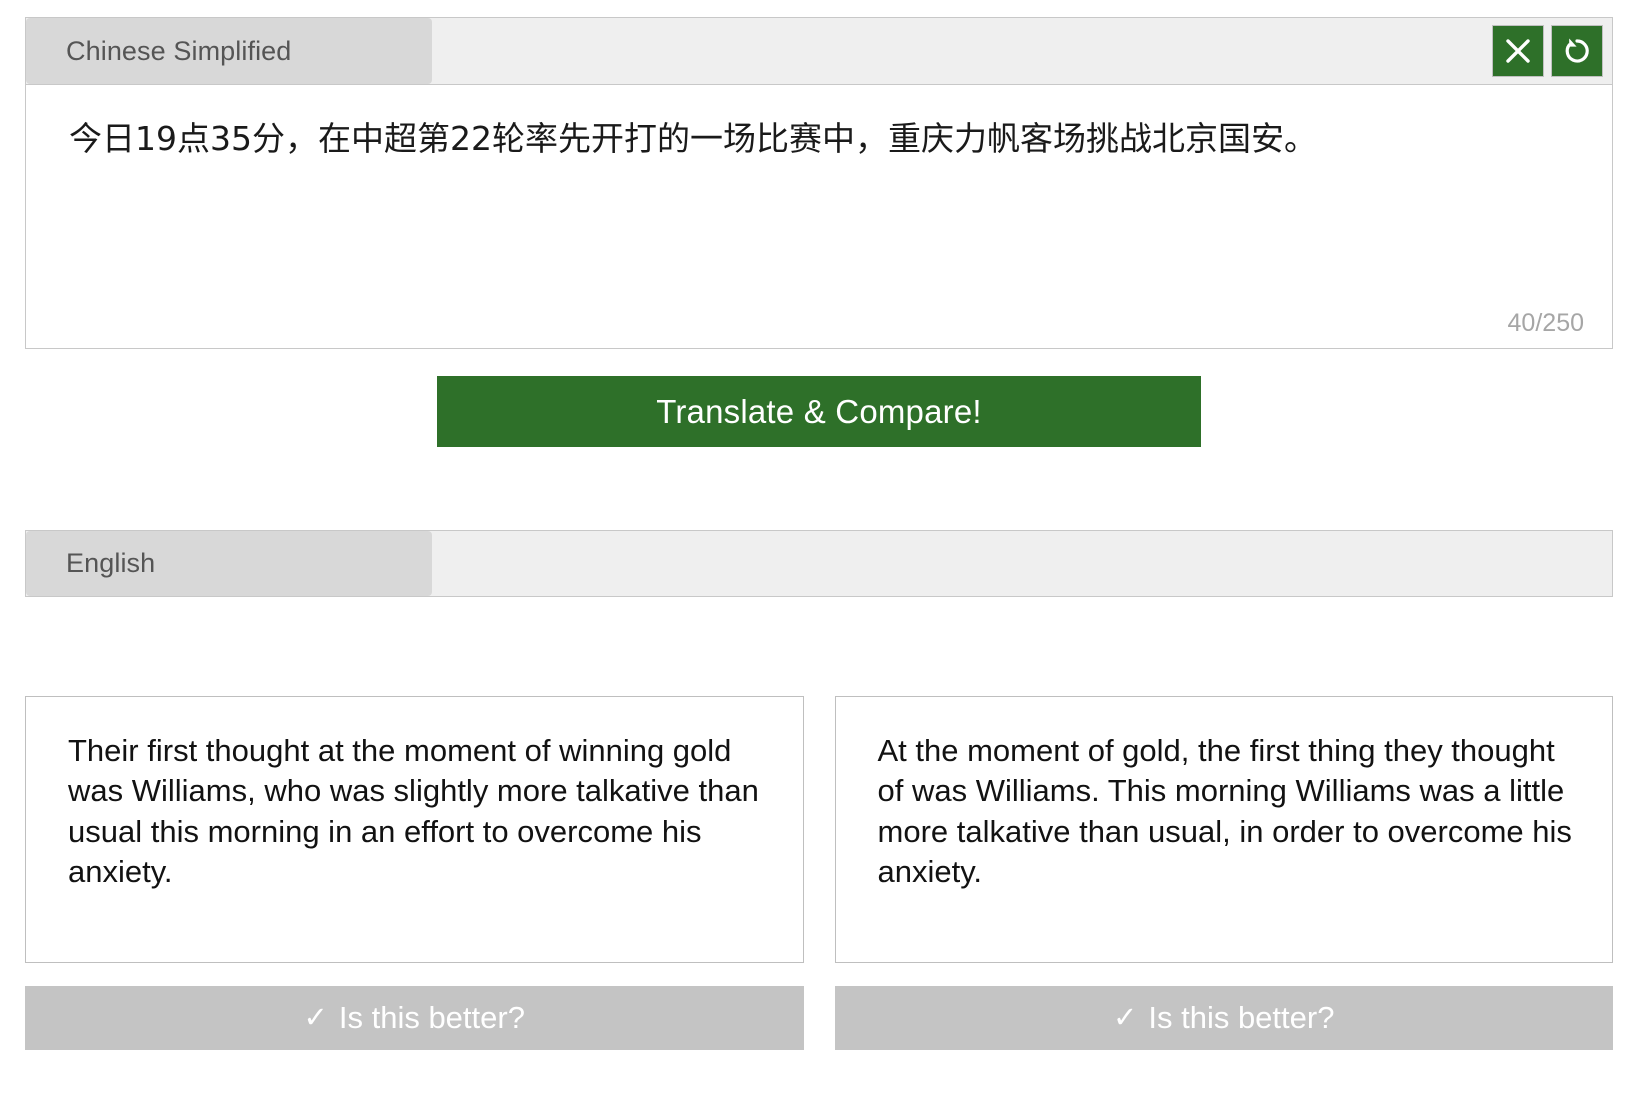  I want to click on target-tabstrip: English, so click(819, 563).